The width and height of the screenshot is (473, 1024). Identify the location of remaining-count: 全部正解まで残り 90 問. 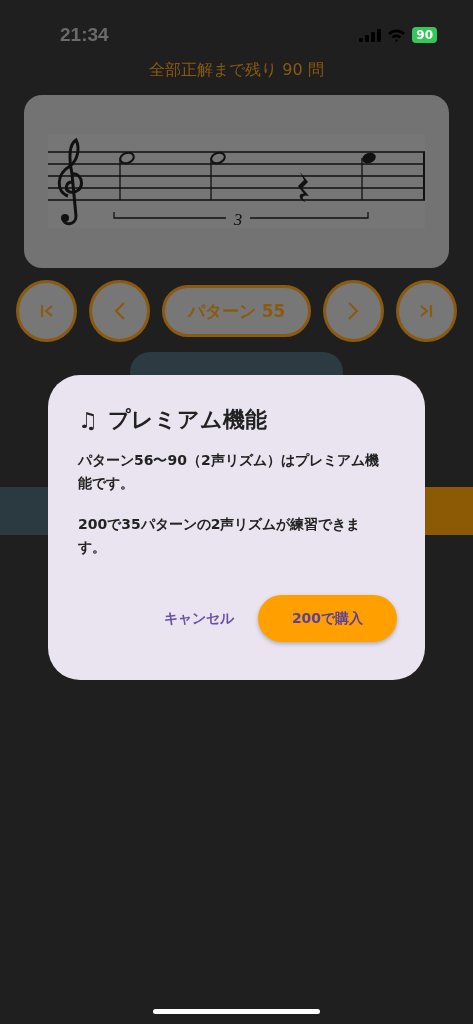
(236, 70).